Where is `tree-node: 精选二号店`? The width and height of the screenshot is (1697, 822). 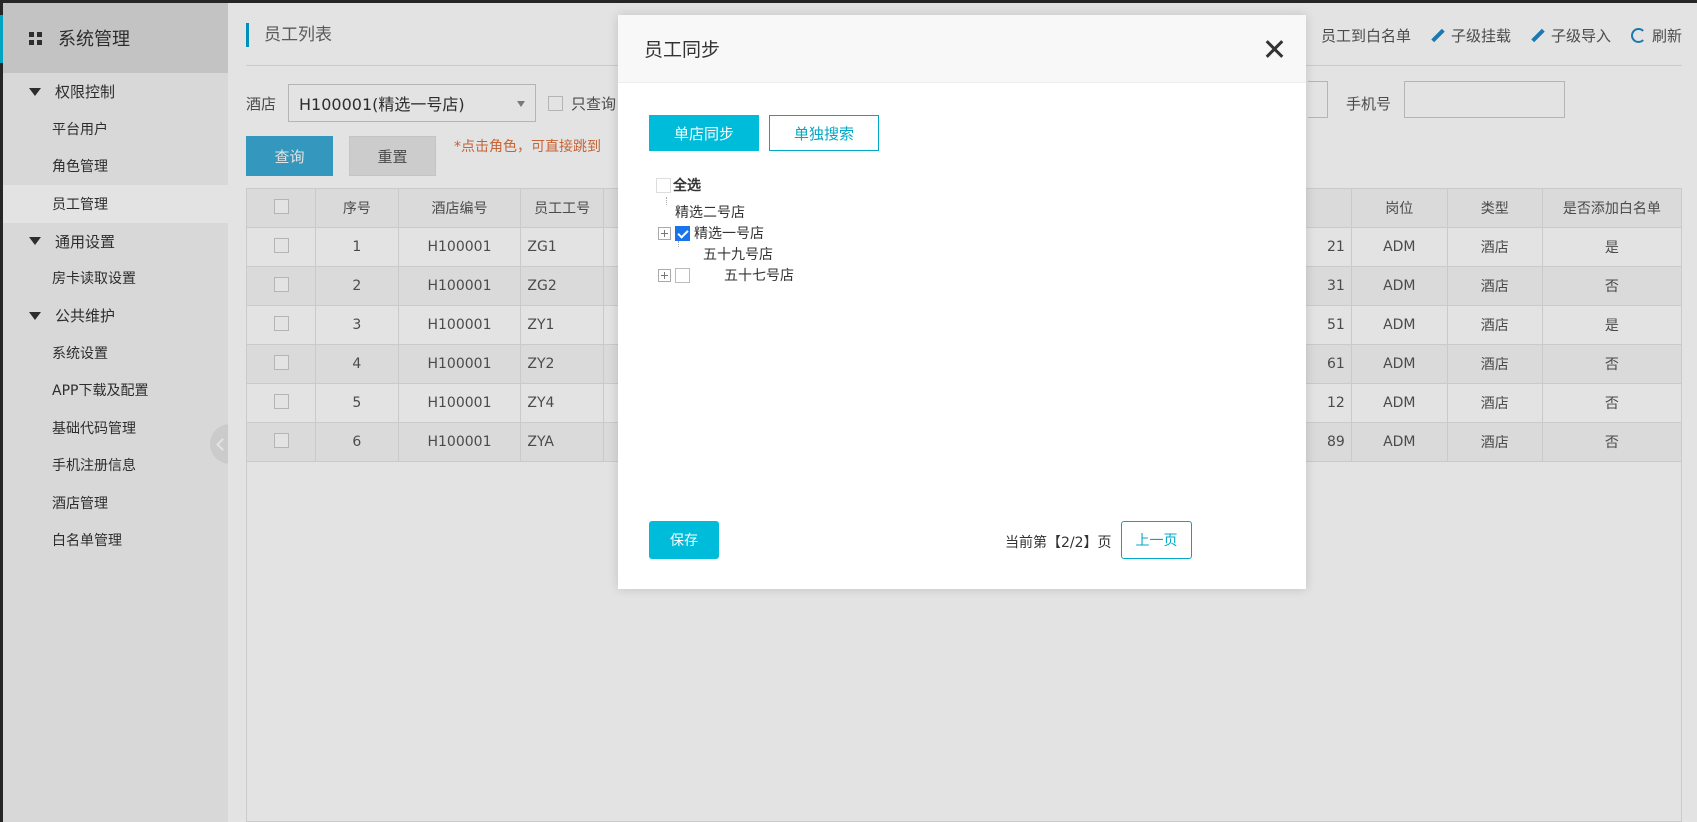 tree-node: 精选二号店 is located at coordinates (710, 212).